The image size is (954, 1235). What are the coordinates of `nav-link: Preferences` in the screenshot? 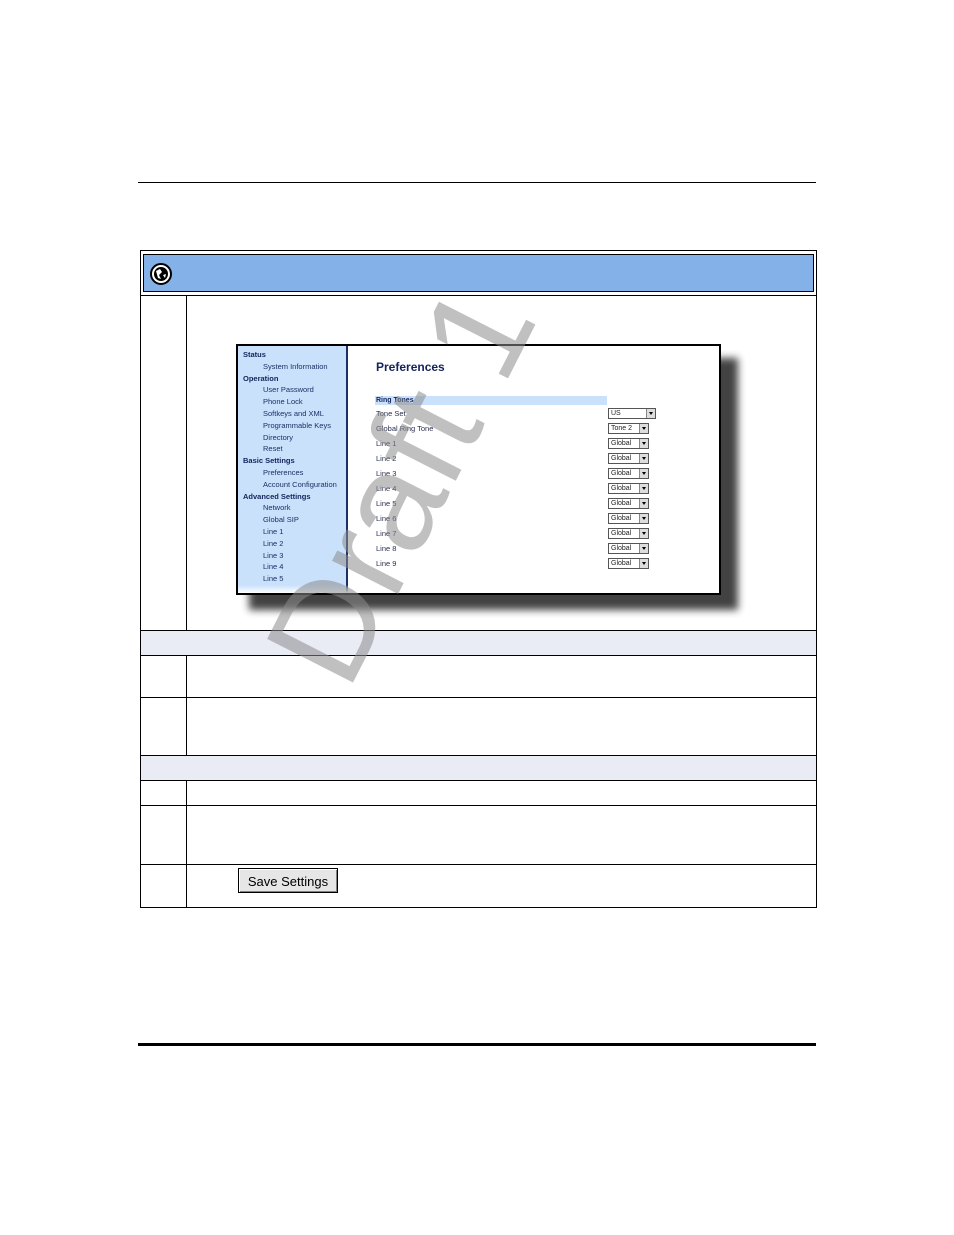 It's located at (283, 472).